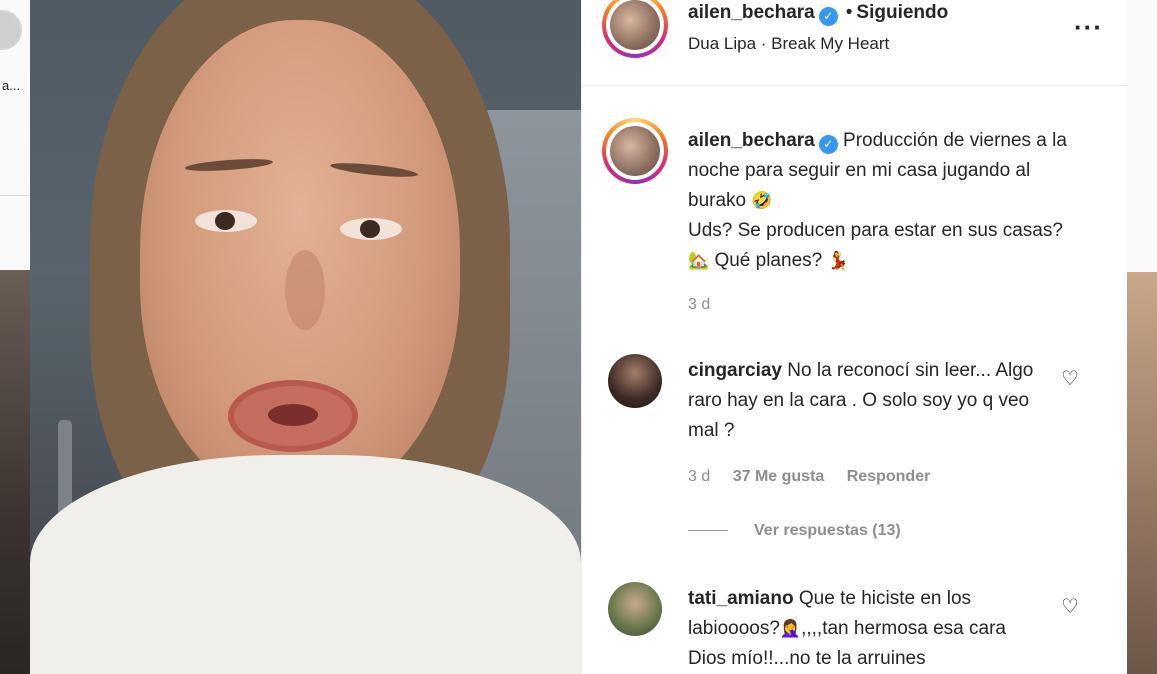 This screenshot has height=674, width=1157. Describe the element at coordinates (1088, 27) in the screenshot. I see `more-options-icon: ···` at that location.